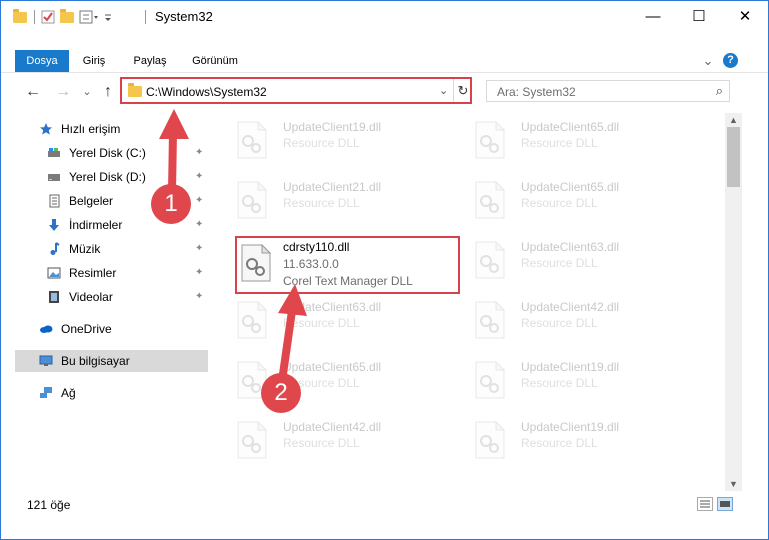 The width and height of the screenshot is (769, 540). I want to click on sidebar-item-videos: Videolar ✦, so click(111, 297).